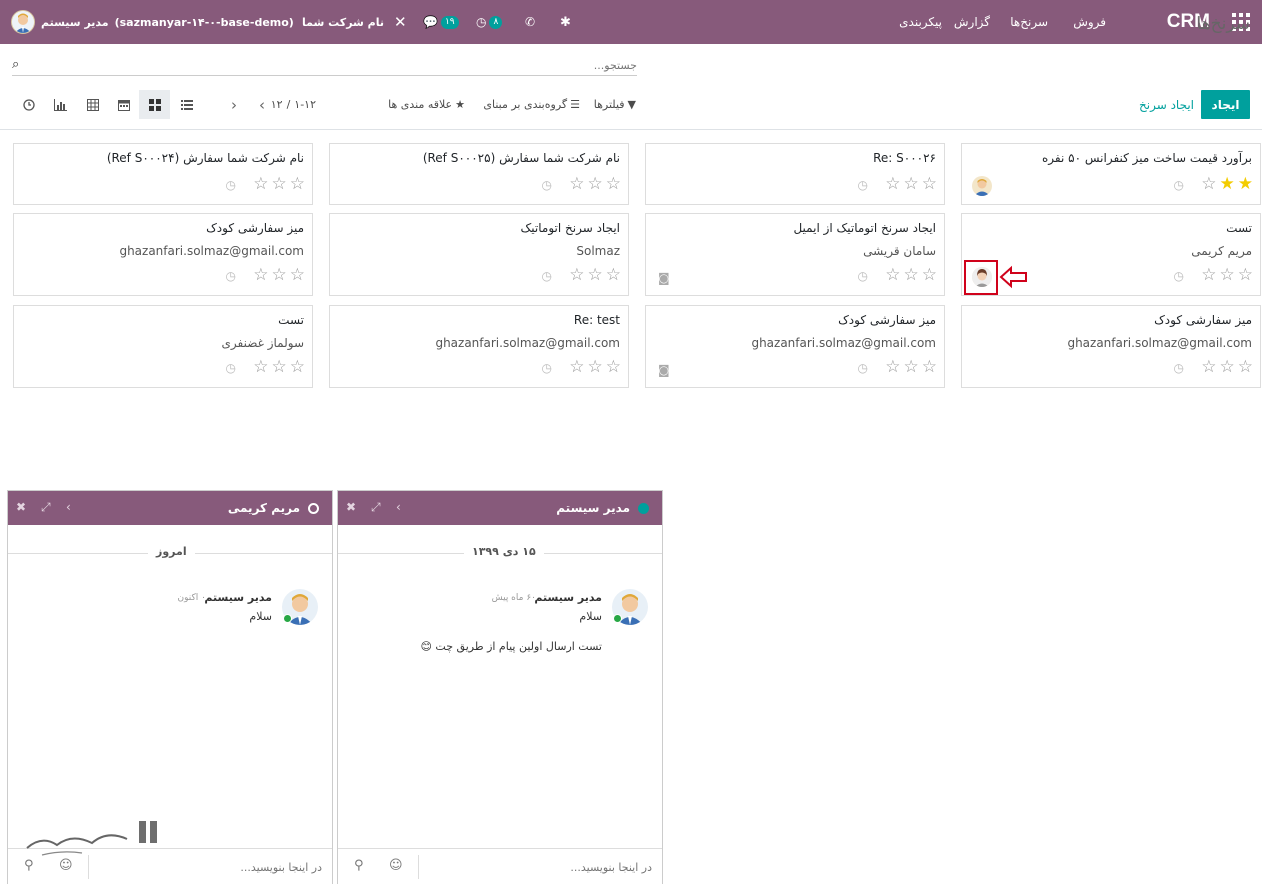 The image size is (1262, 884). What do you see at coordinates (530, 22) in the screenshot?
I see `phone-icon: ✆` at bounding box center [530, 22].